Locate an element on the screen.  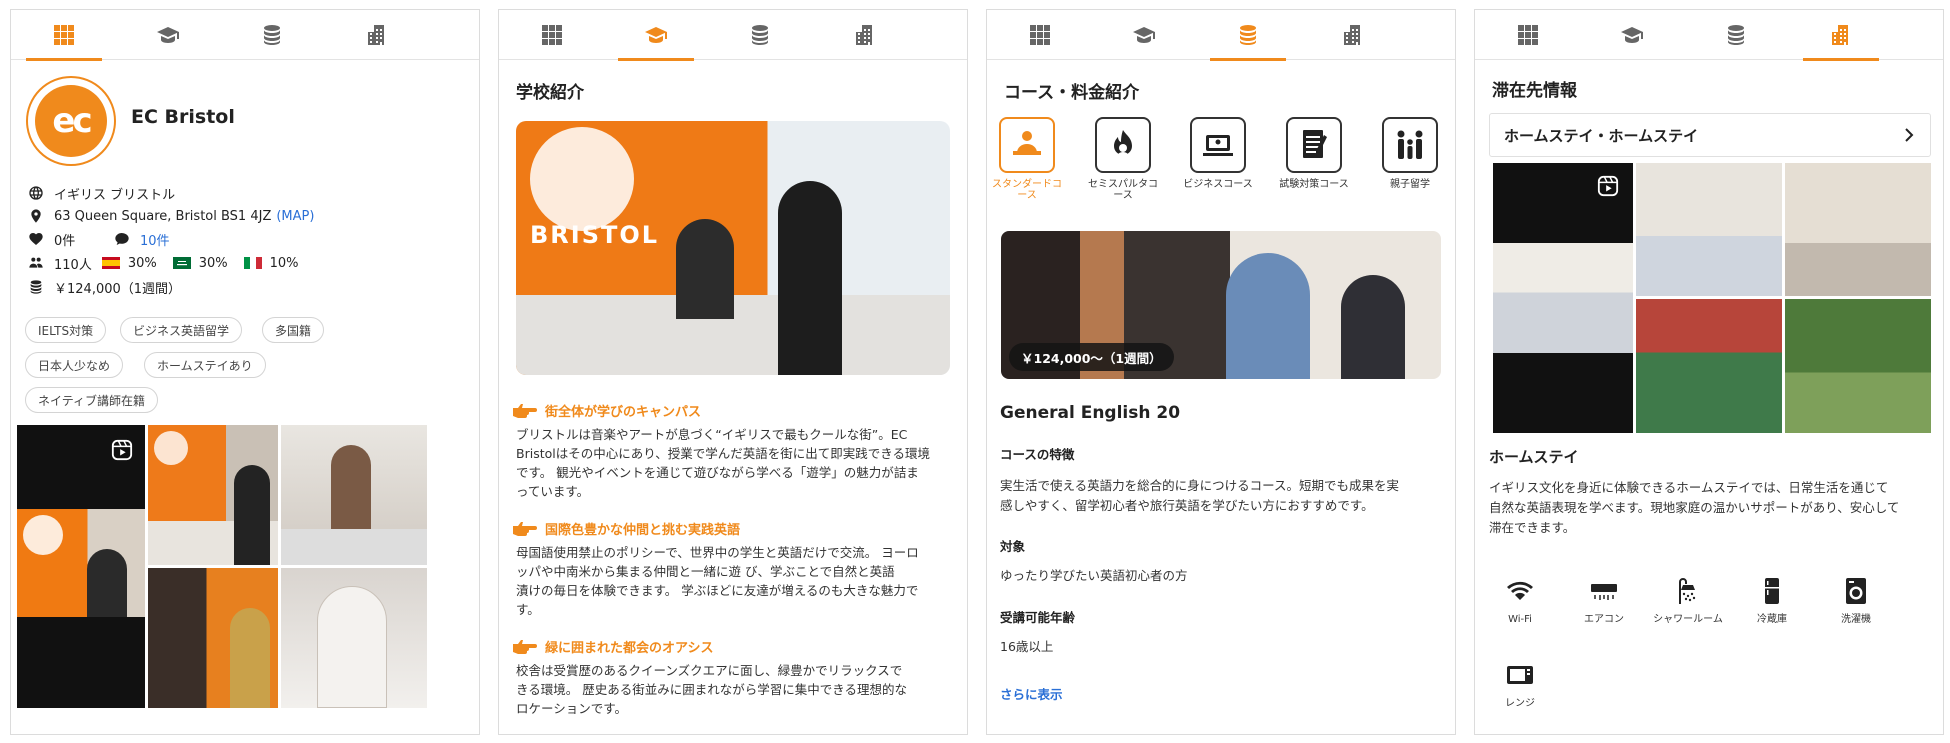
text-line: 校舎は受賞歴のあるクイーンズクエアに面し、緑豊かでリラックスで is located at coordinates (709, 670).